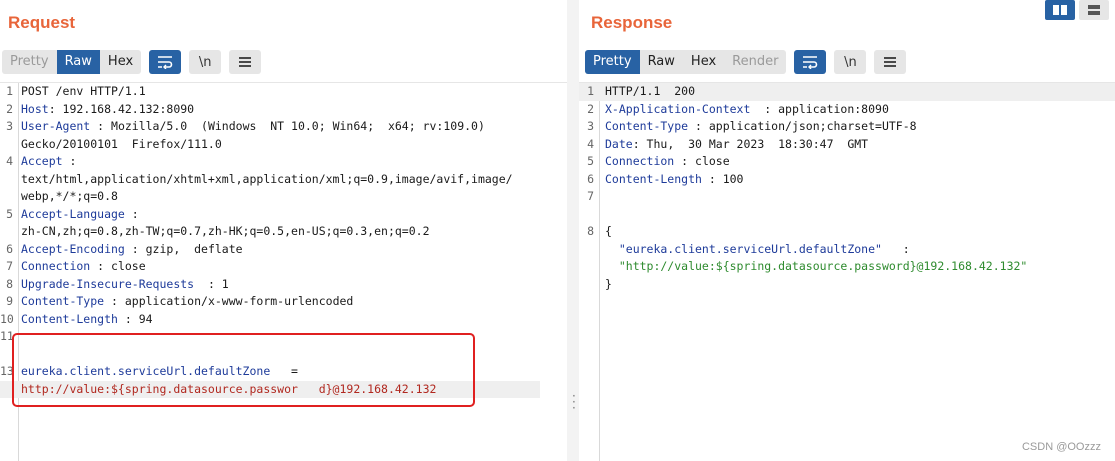 The image size is (1115, 461). I want to click on header-name: Content-Length, so click(69, 318).